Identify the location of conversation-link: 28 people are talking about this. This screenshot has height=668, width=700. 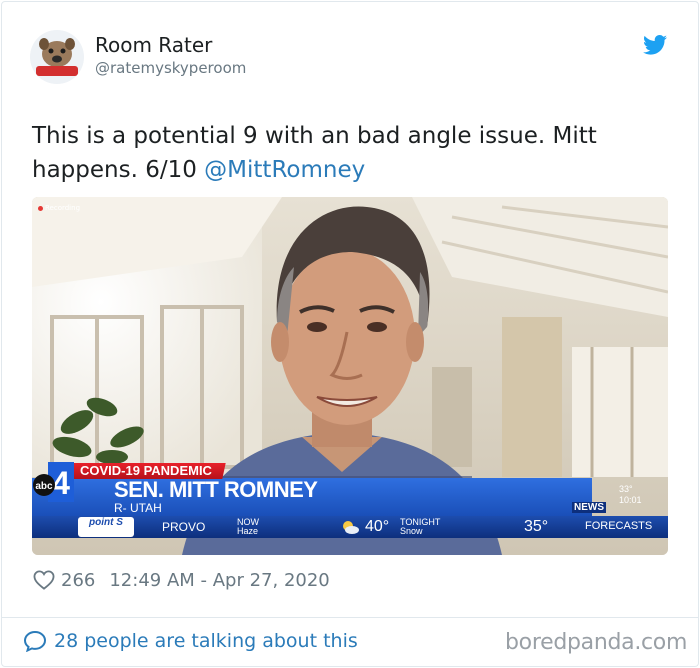
(190, 641).